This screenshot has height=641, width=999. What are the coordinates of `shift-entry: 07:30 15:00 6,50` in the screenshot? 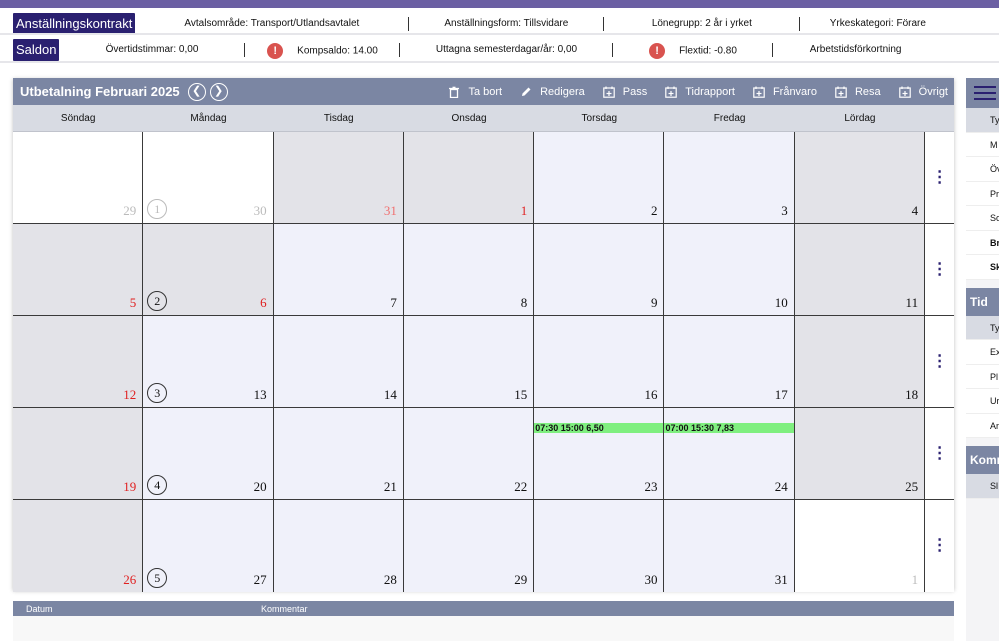 It's located at (599, 428).